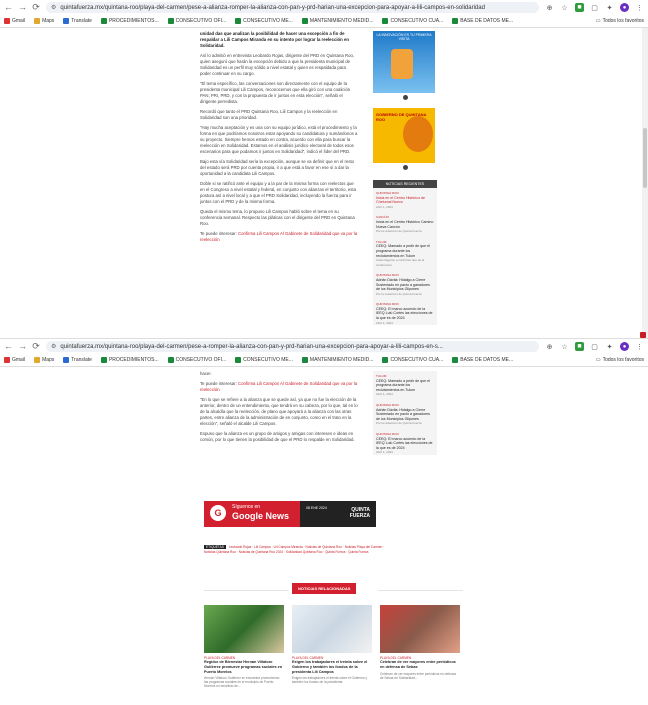 The height and width of the screenshot is (705, 648). Describe the element at coordinates (598, 360) in the screenshot. I see `folder-icon: ▭` at that location.